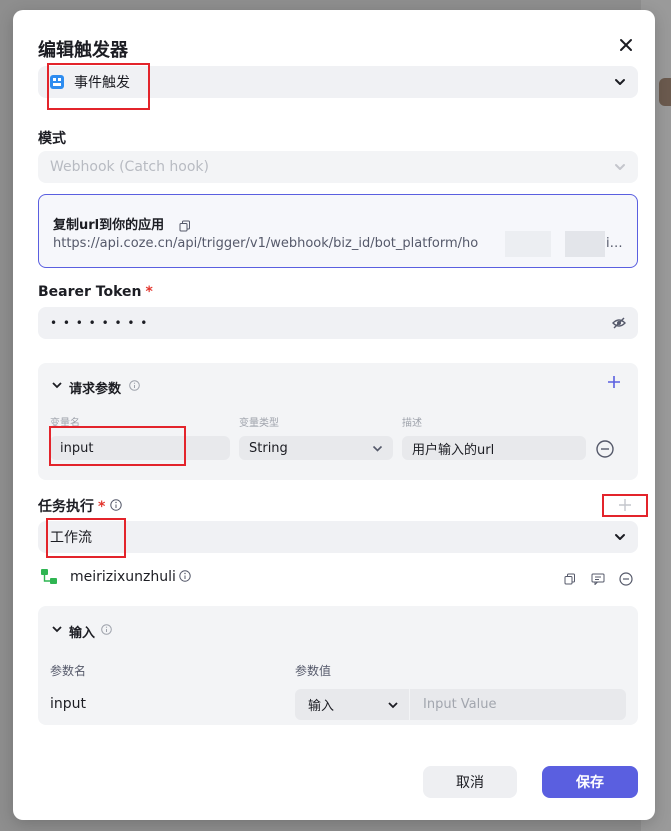  Describe the element at coordinates (338, 167) in the screenshot. I see `mode-select: Webhook (Catch hook)` at that location.